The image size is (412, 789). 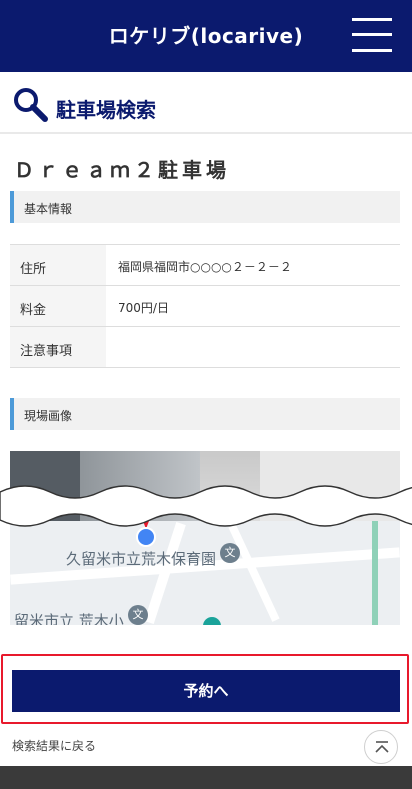 I want to click on photo-label: 現場画像, so click(x=205, y=414).